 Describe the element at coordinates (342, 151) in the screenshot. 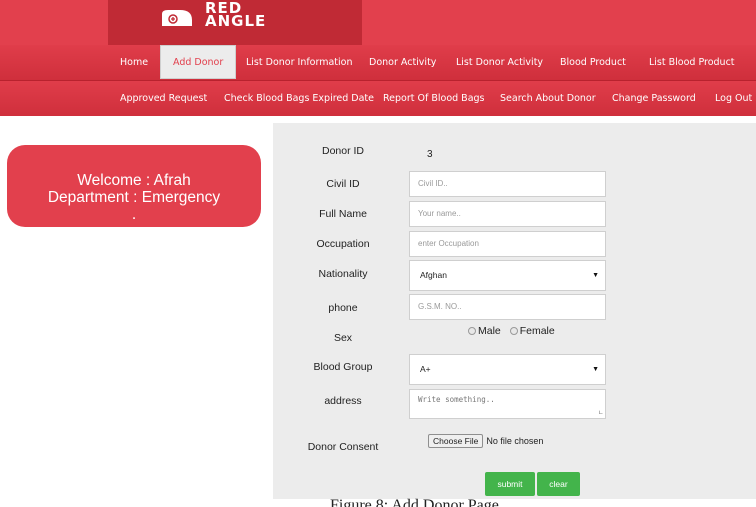

I see `donor-id-label: Donor ID` at that location.